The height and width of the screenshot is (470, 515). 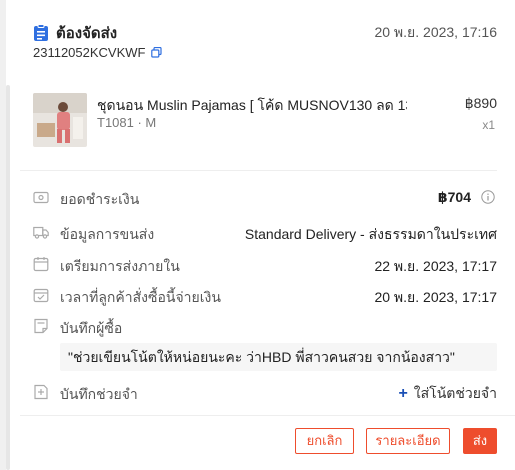 I want to click on buyer-note-row: บันทึกผู้ซื้อ, so click(x=265, y=327).